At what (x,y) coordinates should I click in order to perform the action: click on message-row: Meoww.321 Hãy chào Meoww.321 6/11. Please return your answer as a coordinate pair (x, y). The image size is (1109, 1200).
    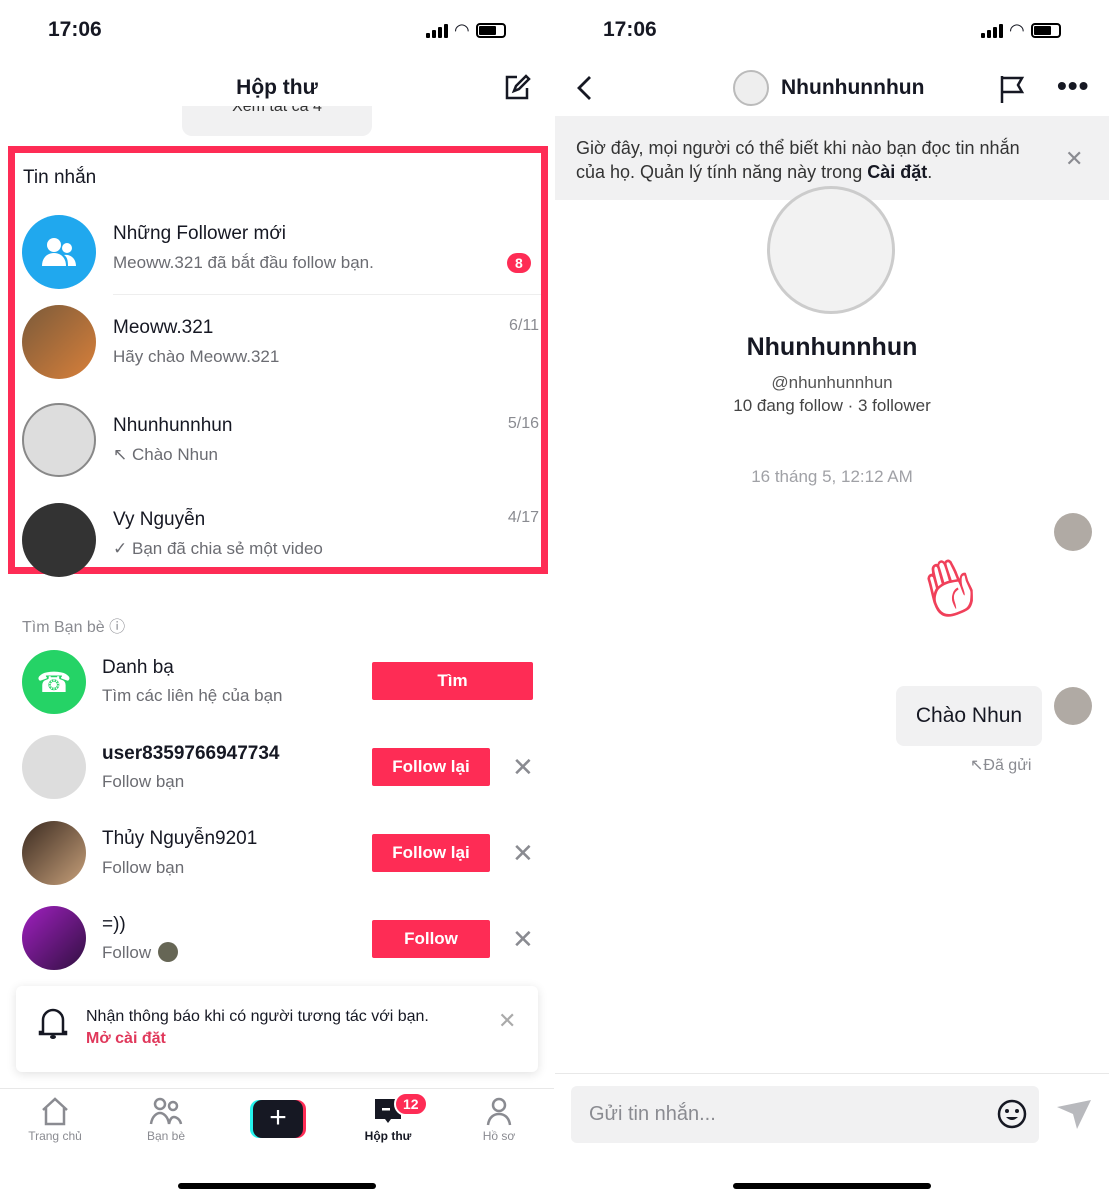
    Looking at the image, I should click on (278, 345).